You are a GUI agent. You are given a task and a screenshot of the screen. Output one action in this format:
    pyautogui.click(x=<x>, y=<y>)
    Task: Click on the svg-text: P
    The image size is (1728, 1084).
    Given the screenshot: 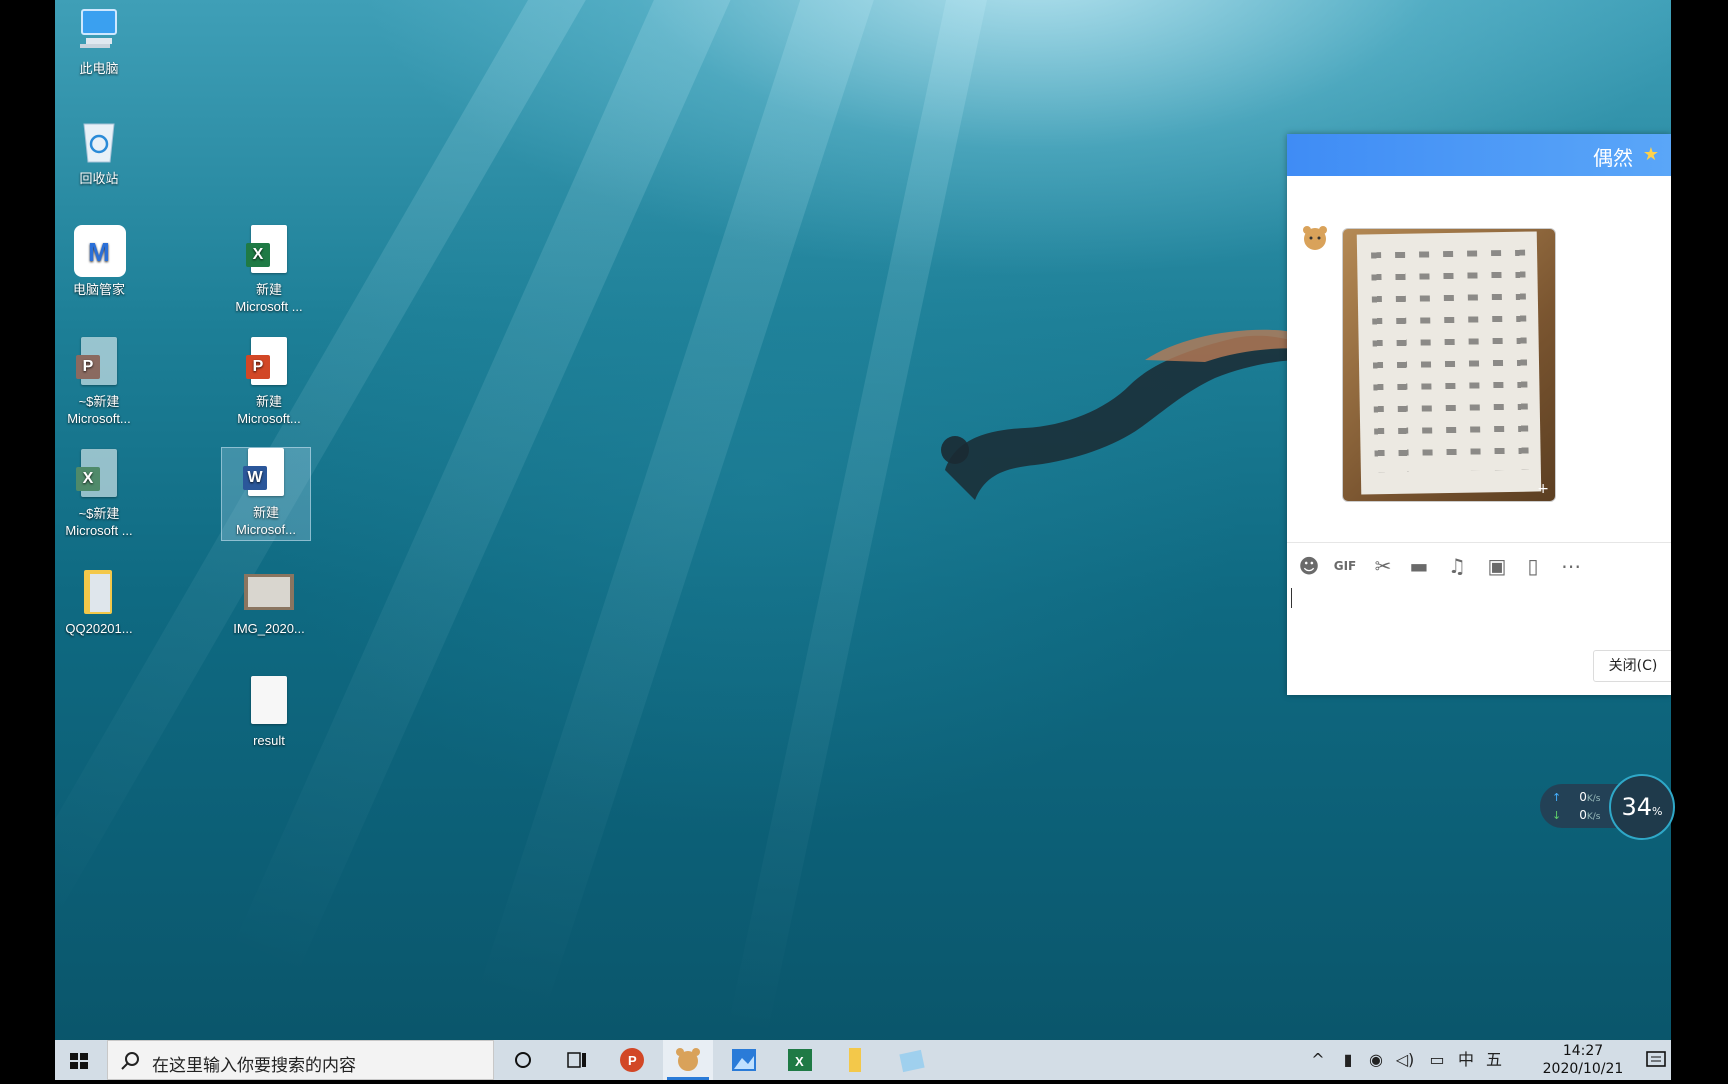 What is the action you would take?
    pyautogui.click(x=632, y=1060)
    